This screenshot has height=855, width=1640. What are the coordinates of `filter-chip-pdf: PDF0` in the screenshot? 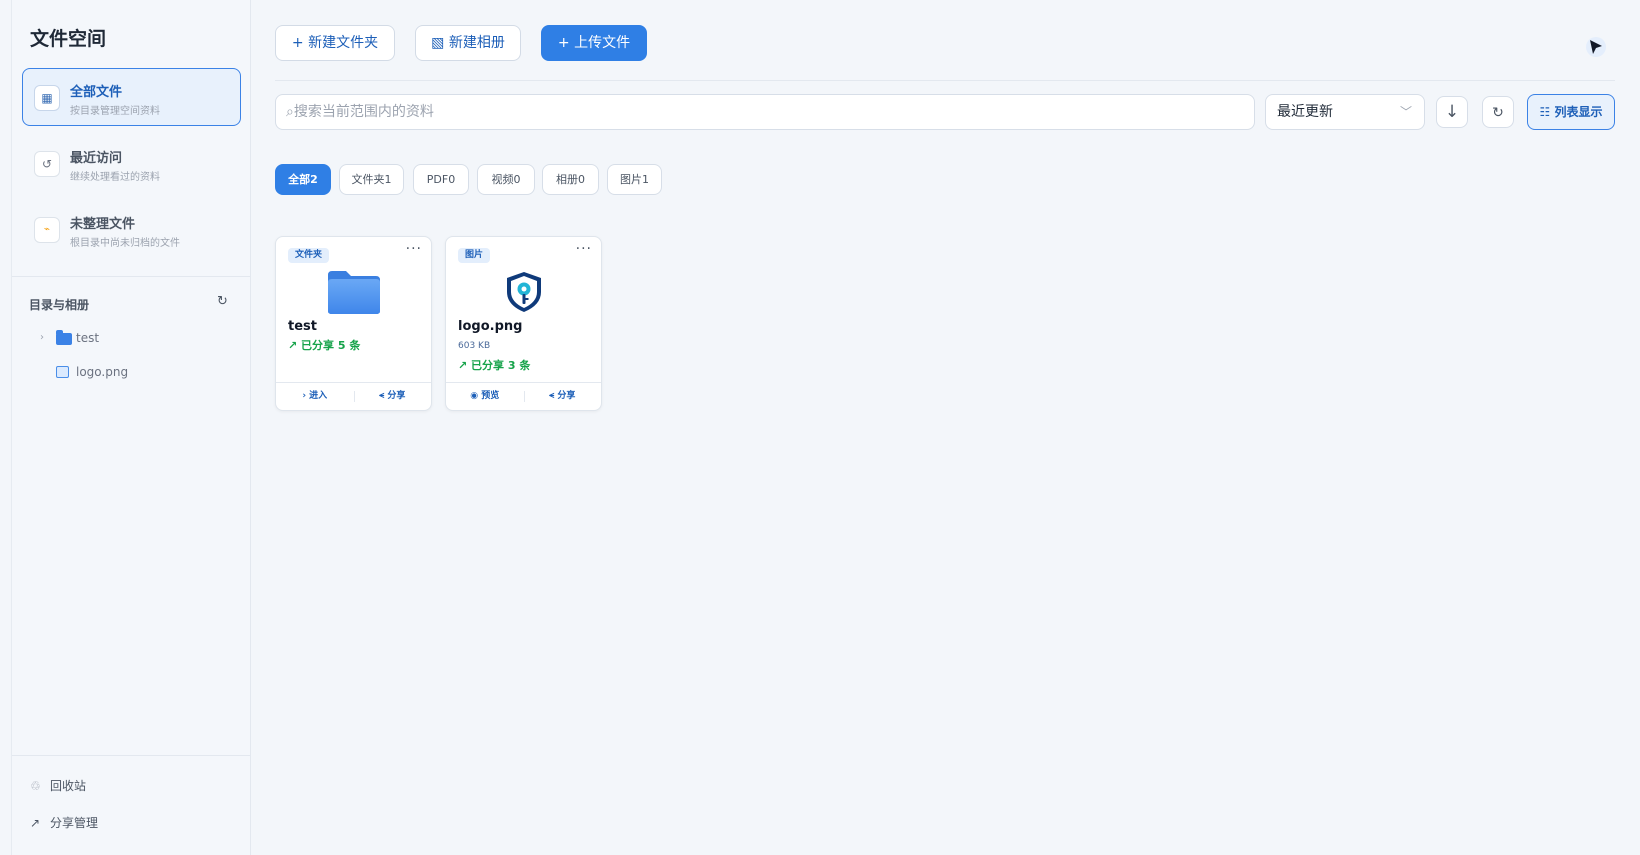 It's located at (441, 179).